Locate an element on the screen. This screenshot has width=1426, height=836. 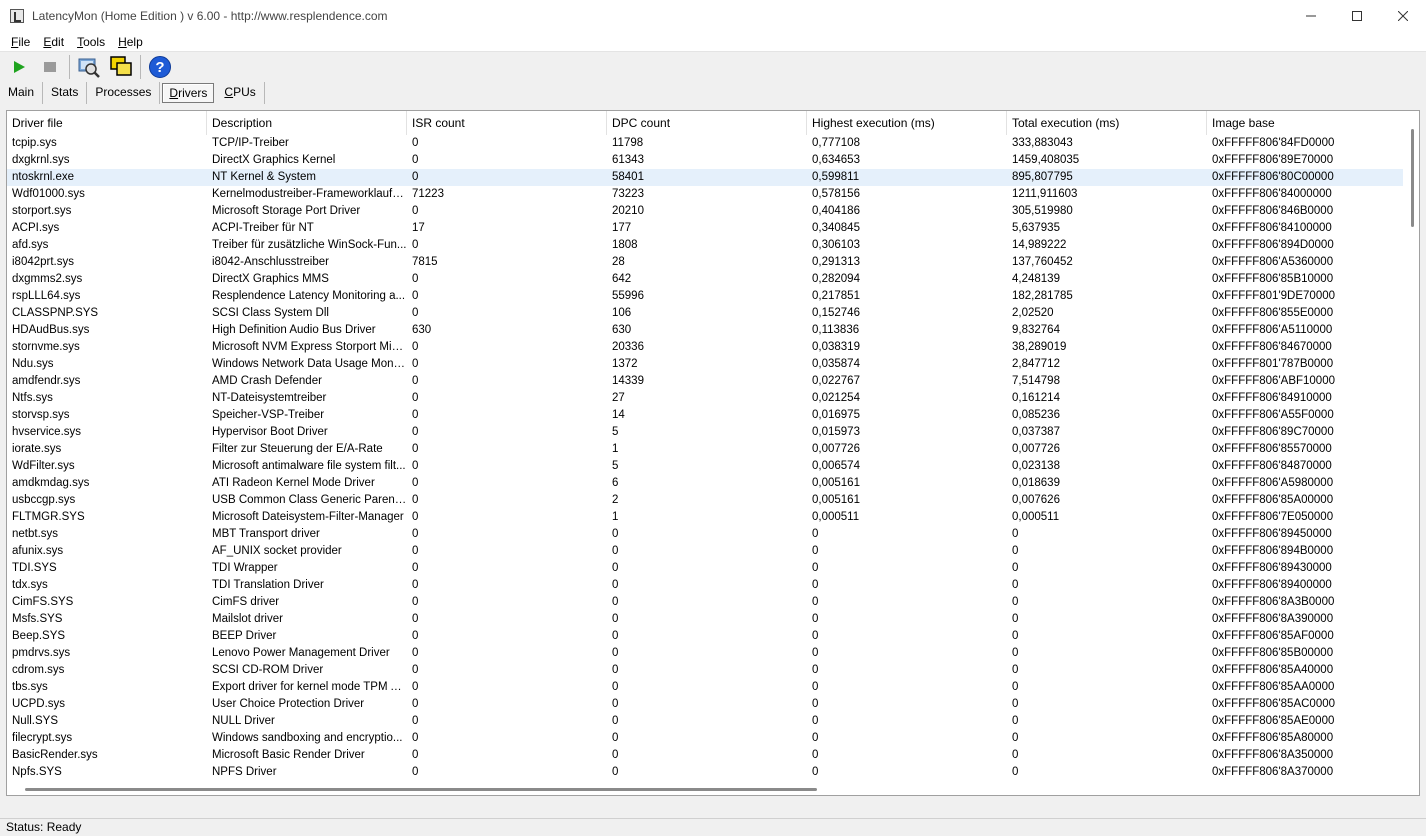
column-header: Driver file is located at coordinates (107, 123).